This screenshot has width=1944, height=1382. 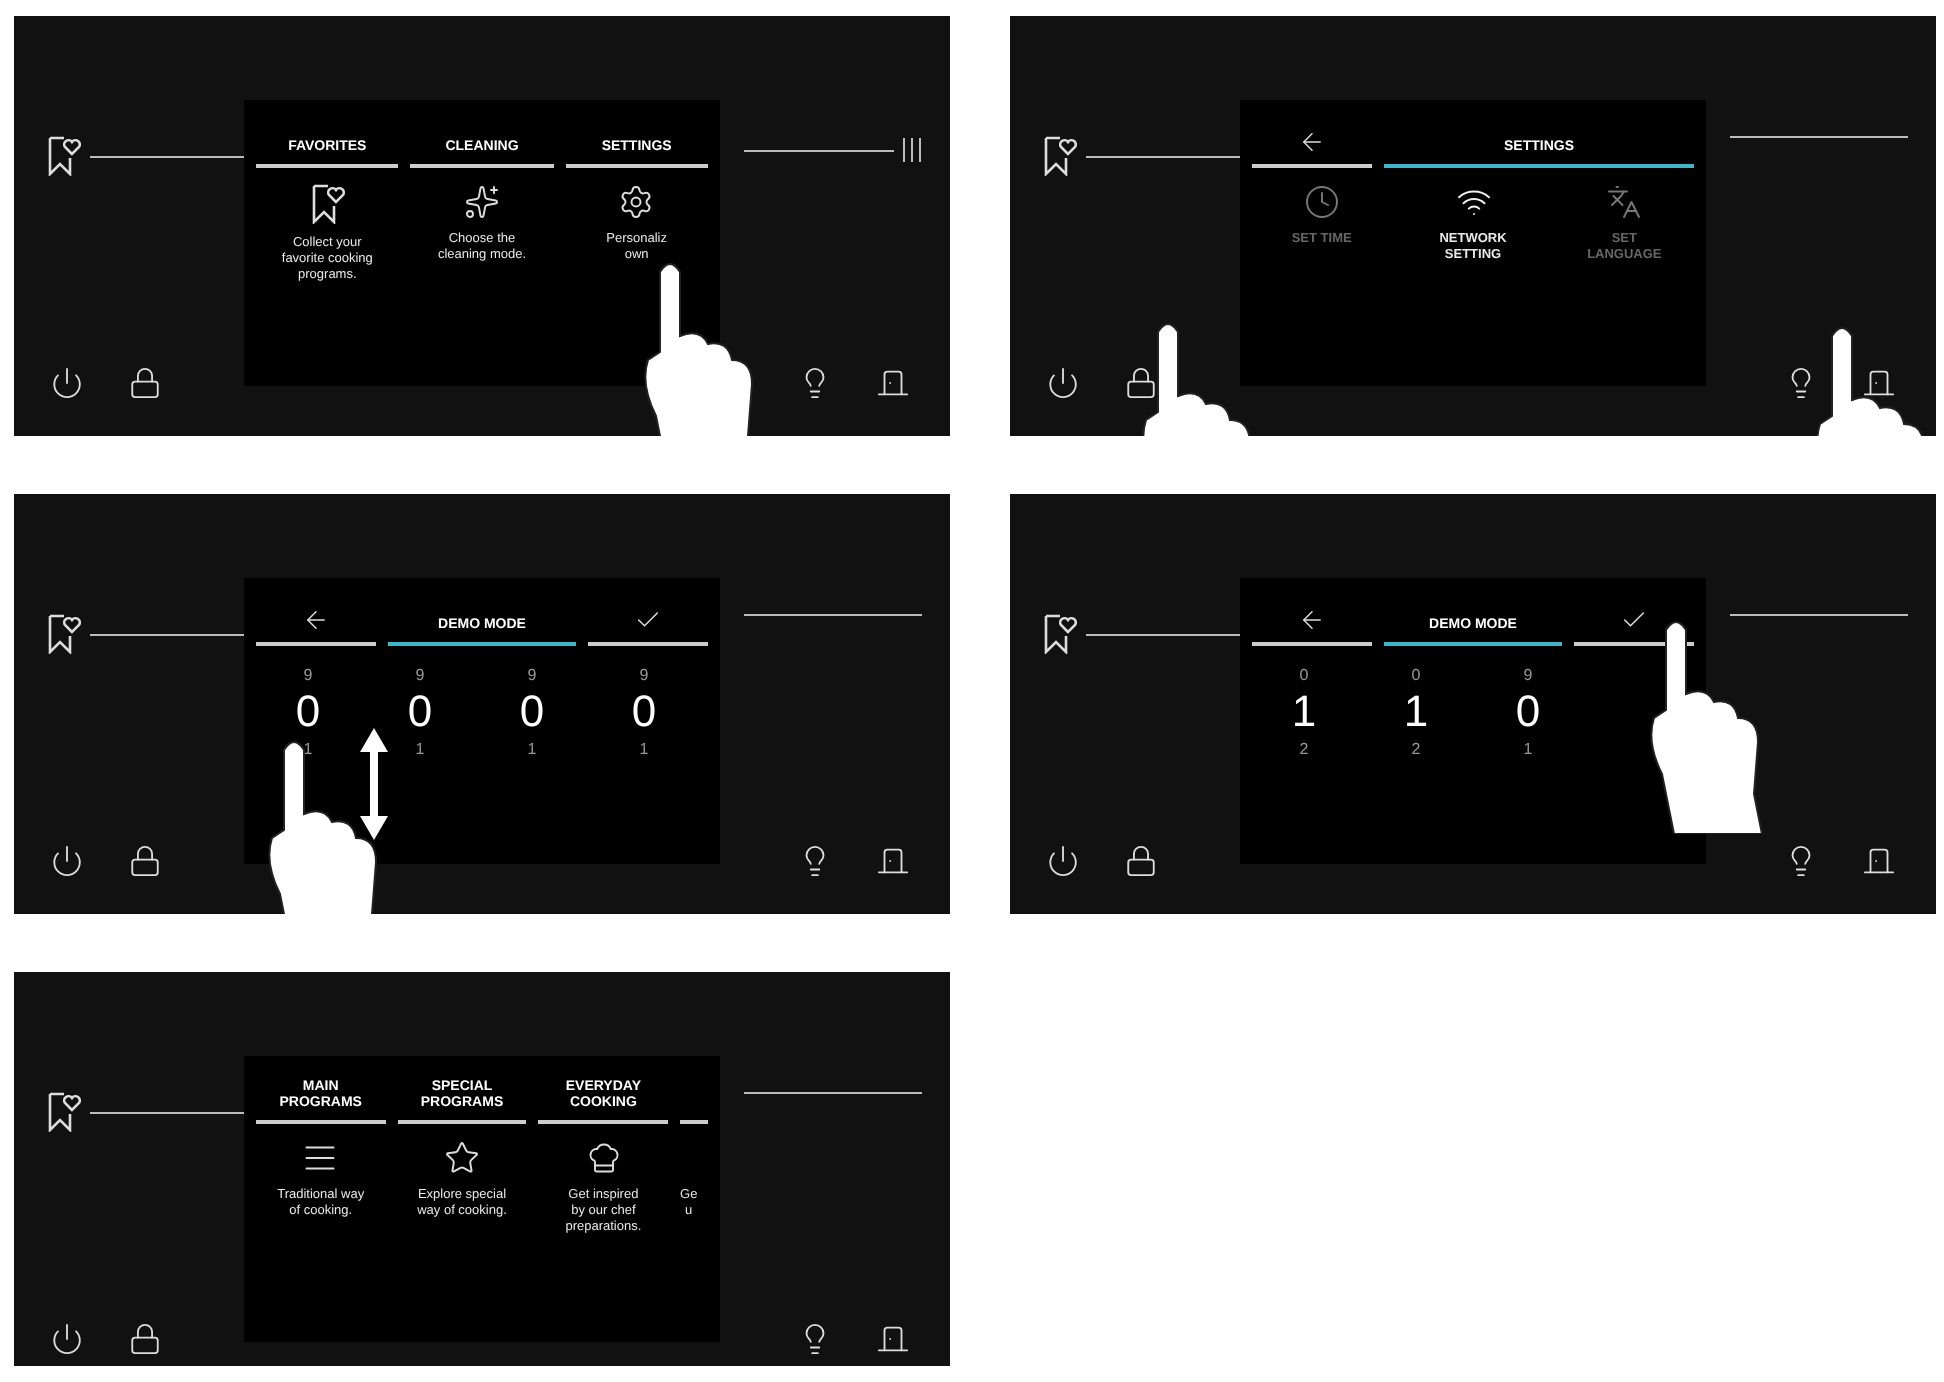 I want to click on settings-icon, so click(x=636, y=202).